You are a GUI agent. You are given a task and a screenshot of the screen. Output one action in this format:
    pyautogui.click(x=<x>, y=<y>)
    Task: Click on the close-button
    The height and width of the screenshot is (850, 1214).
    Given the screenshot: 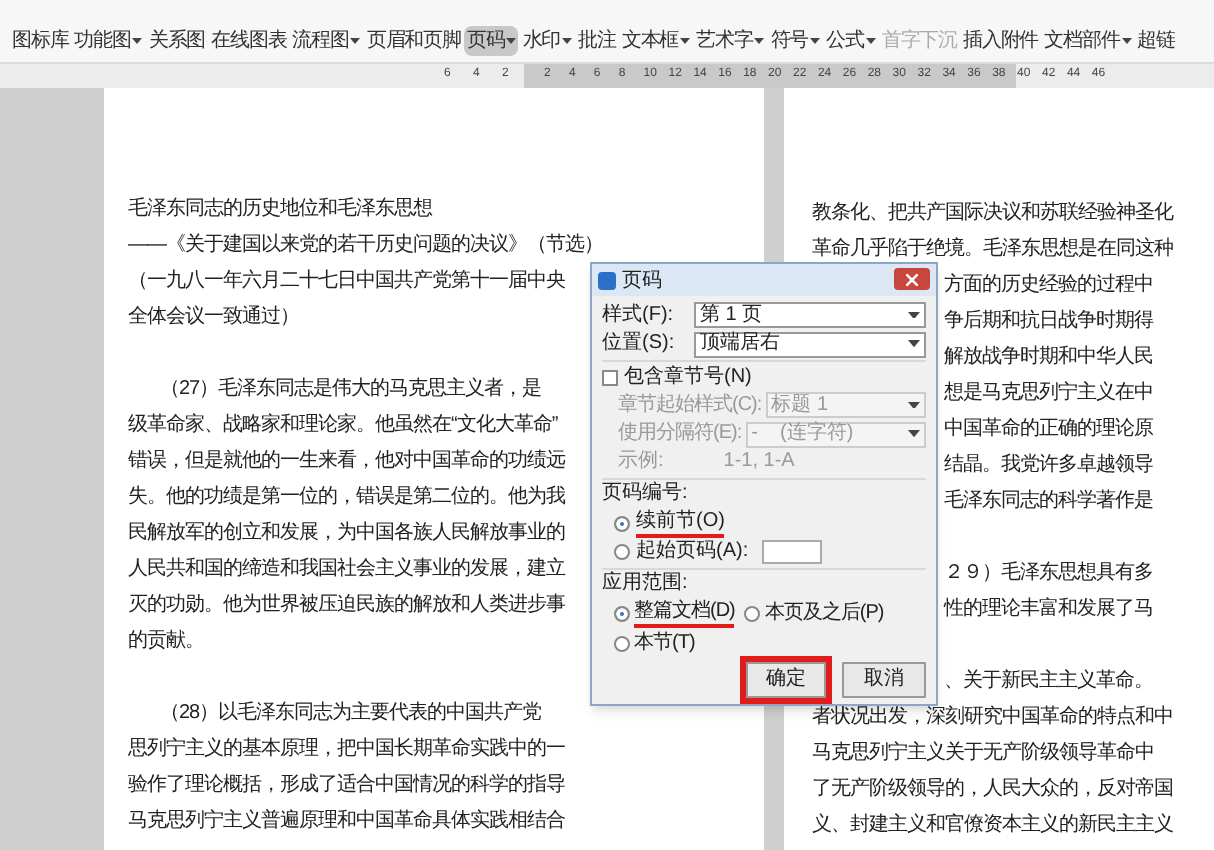 What is the action you would take?
    pyautogui.click(x=912, y=279)
    